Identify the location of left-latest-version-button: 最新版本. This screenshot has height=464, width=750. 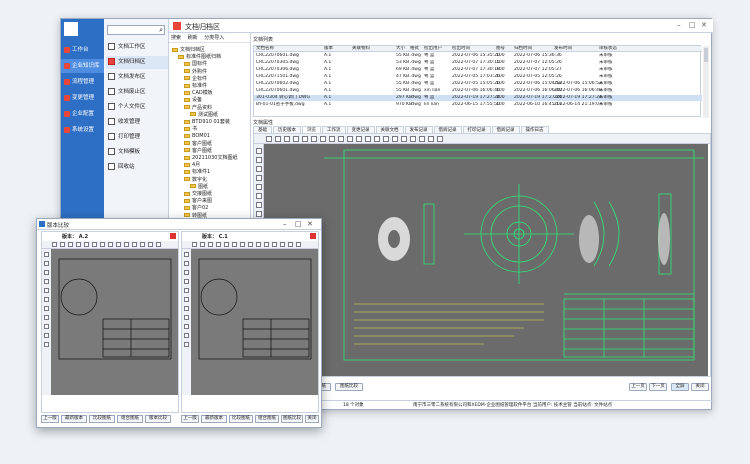
(74, 419).